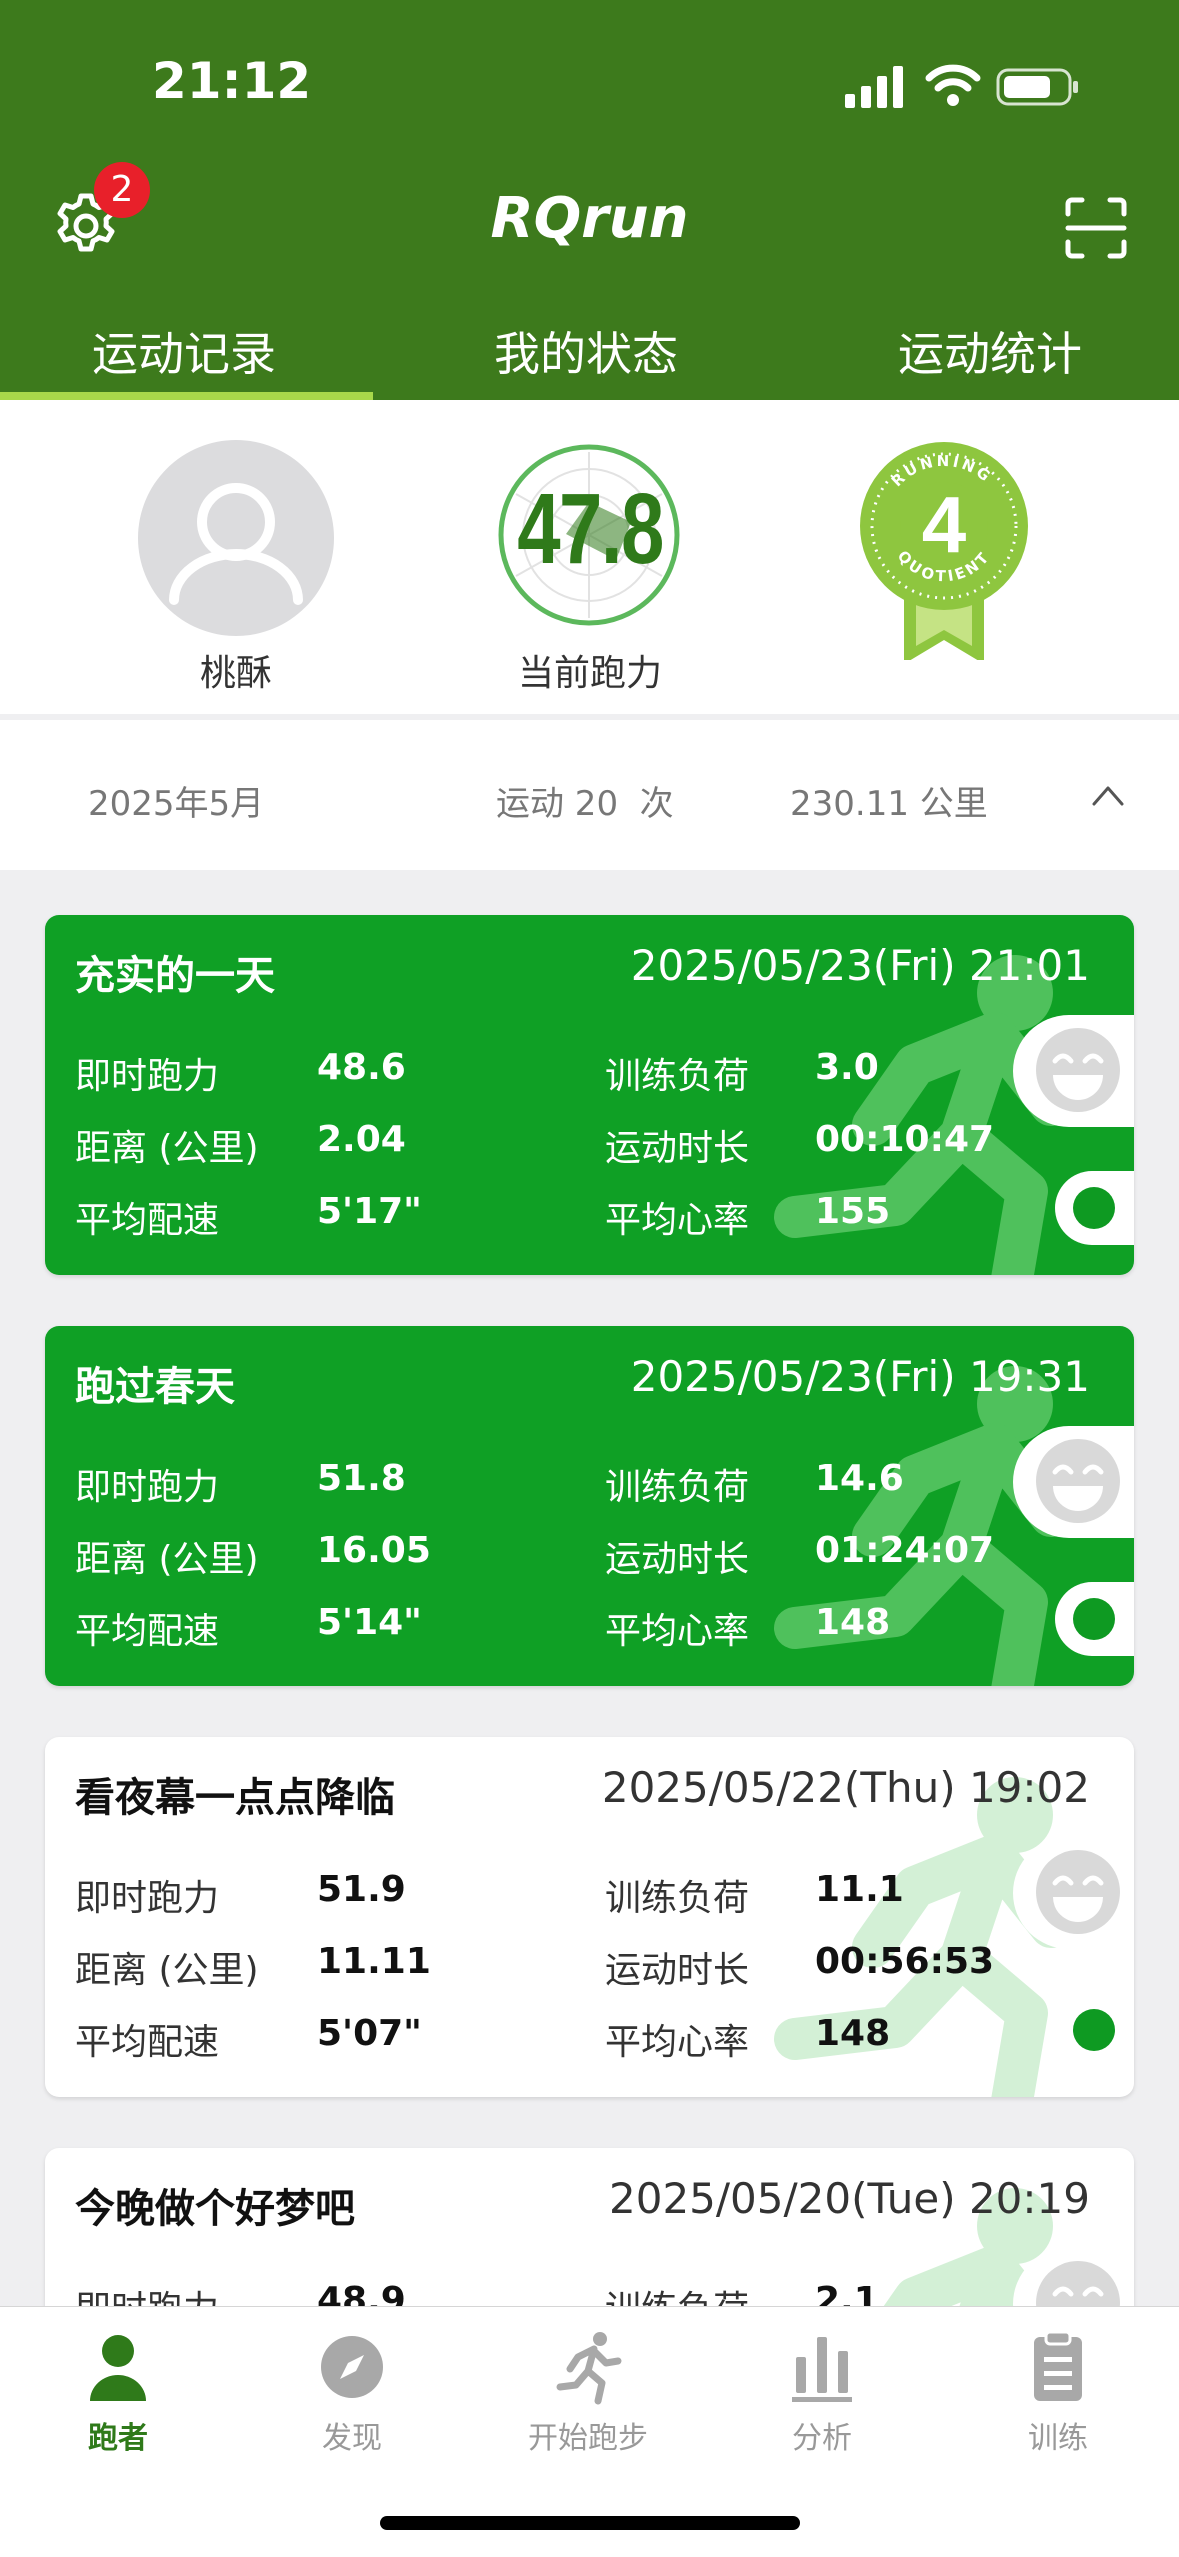 The width and height of the screenshot is (1179, 2557). What do you see at coordinates (590, 2523) in the screenshot?
I see `home-indicator` at bounding box center [590, 2523].